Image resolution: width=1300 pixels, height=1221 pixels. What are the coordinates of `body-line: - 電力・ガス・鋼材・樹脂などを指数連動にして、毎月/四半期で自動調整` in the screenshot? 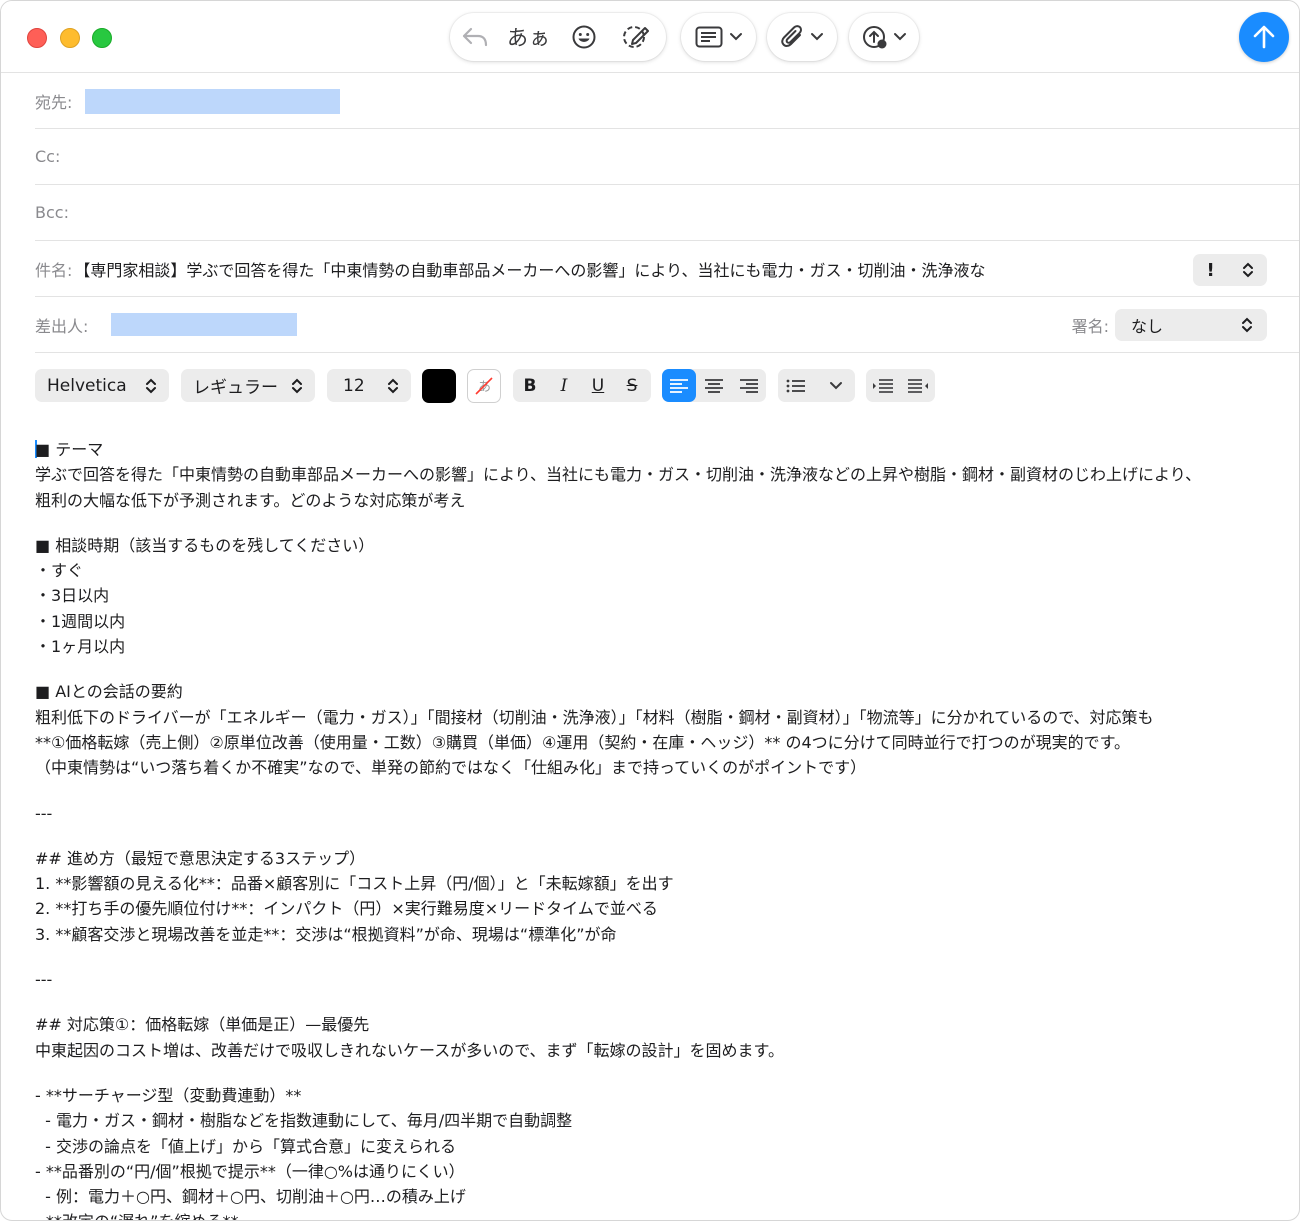 It's located at (304, 1121).